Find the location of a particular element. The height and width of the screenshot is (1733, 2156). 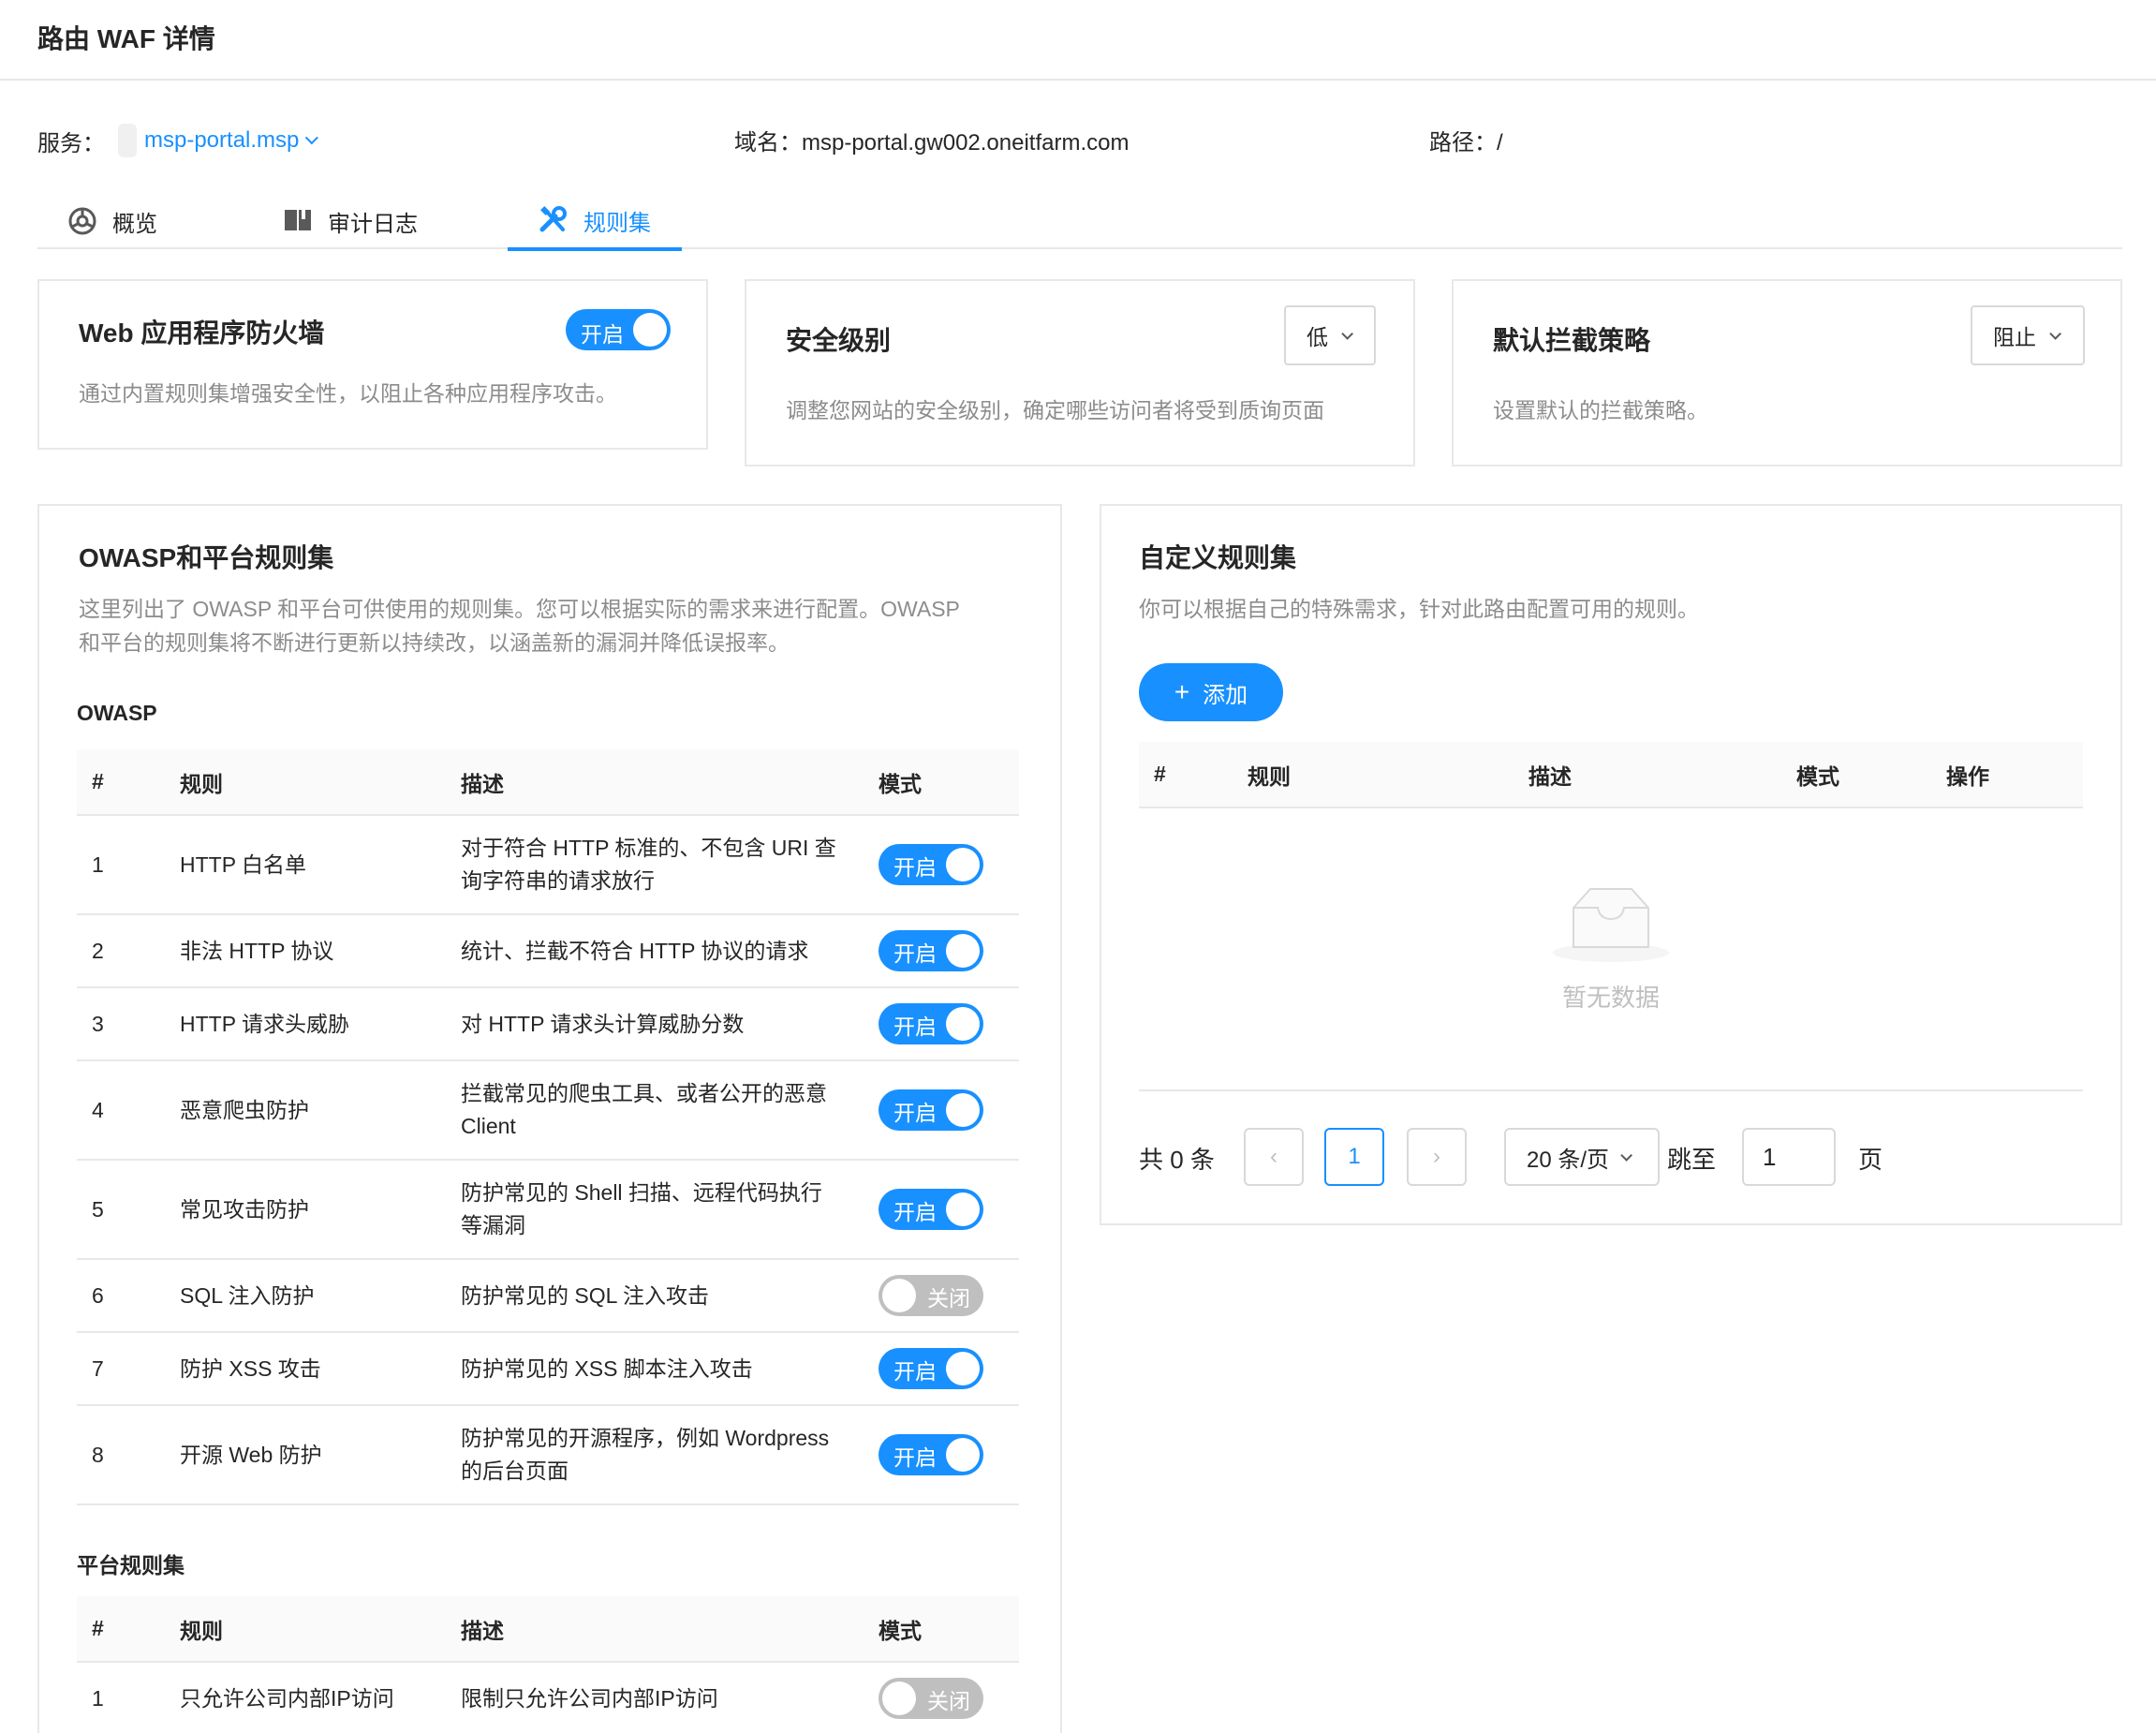

page-header: 路由 WAF 详情 is located at coordinates (1078, 40).